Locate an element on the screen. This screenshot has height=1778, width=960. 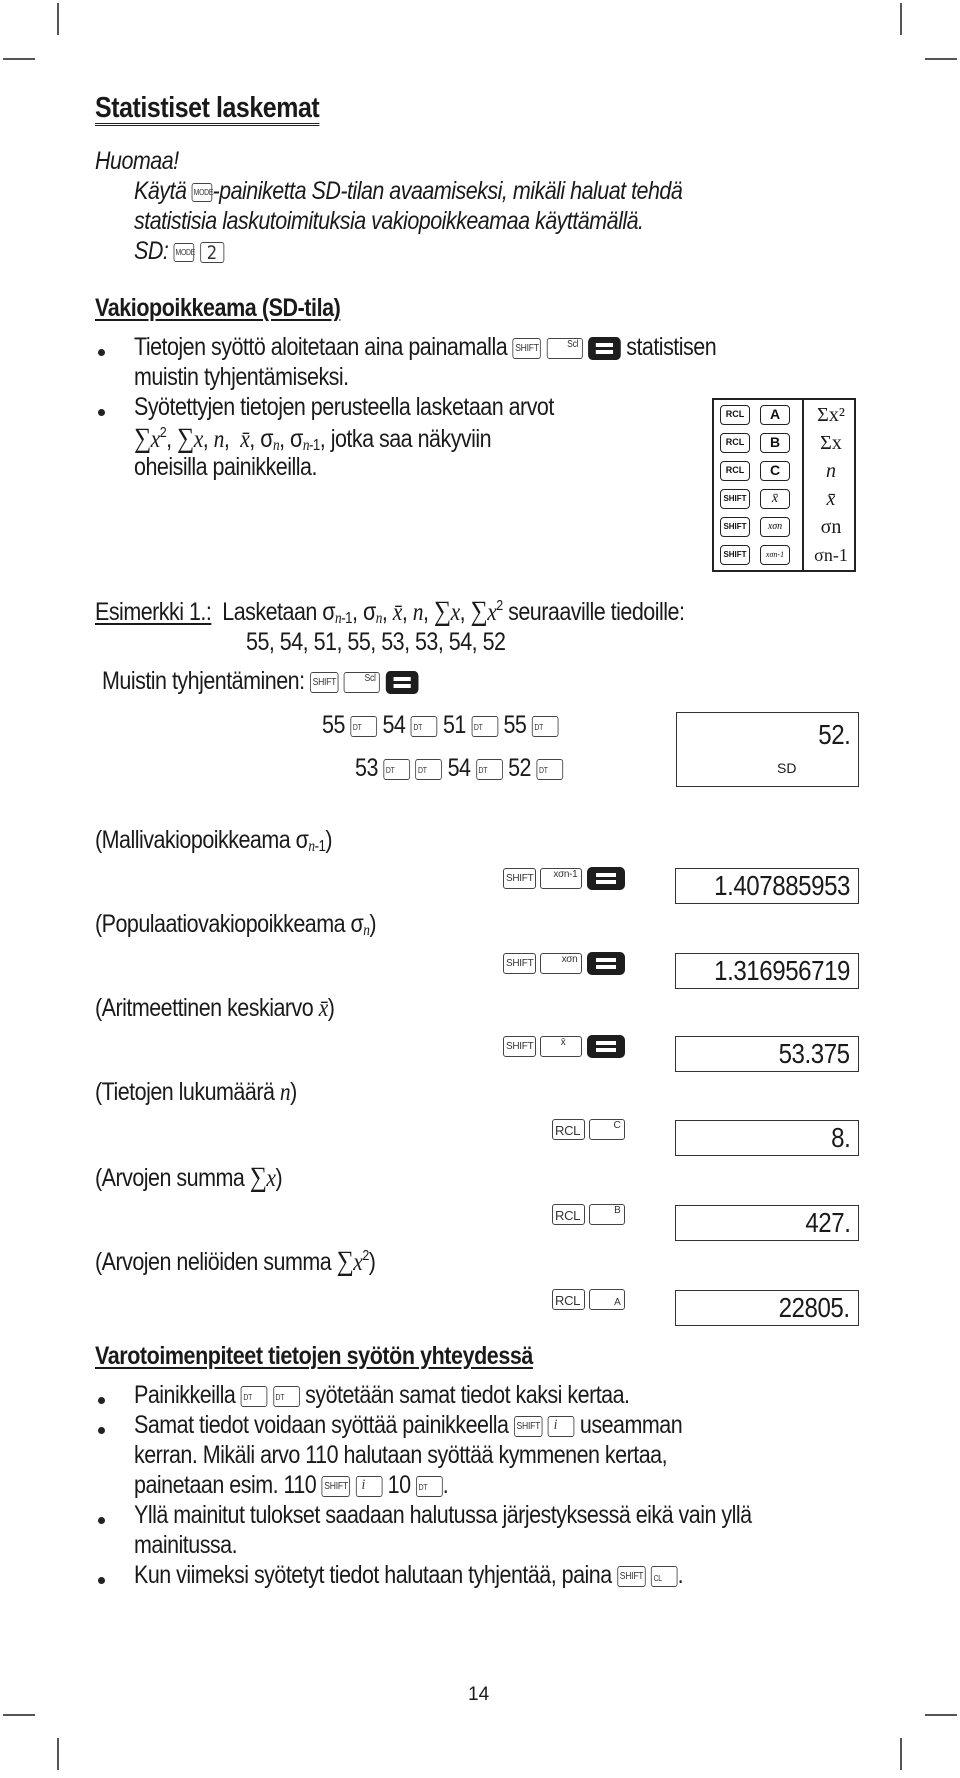
key-table-row: RCL B Σx is located at coordinates (785, 444).